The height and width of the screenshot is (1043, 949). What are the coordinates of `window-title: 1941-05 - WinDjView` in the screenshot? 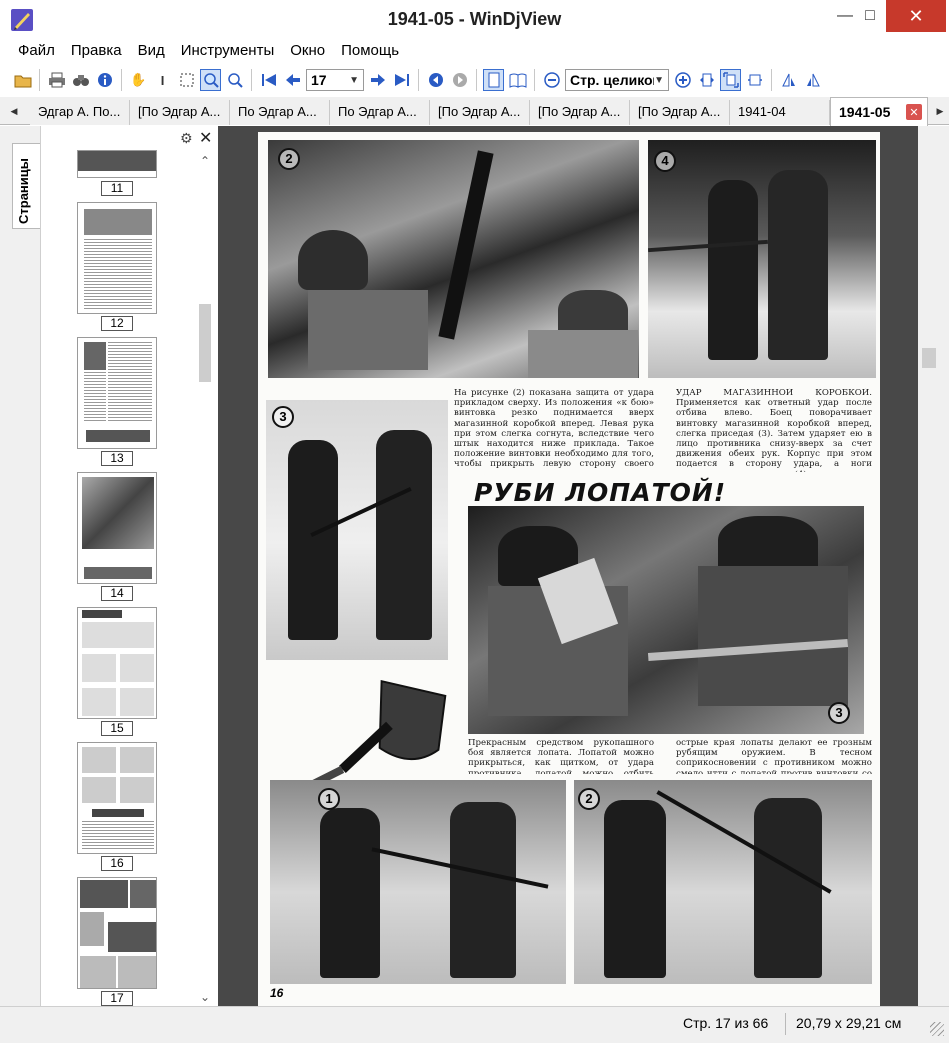 It's located at (474, 19).